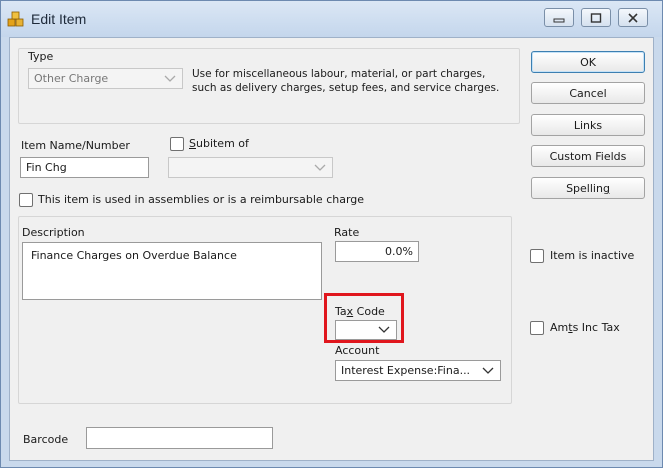  What do you see at coordinates (585, 327) in the screenshot?
I see `amts-inc-tax-label: Amts Inc Tax` at bounding box center [585, 327].